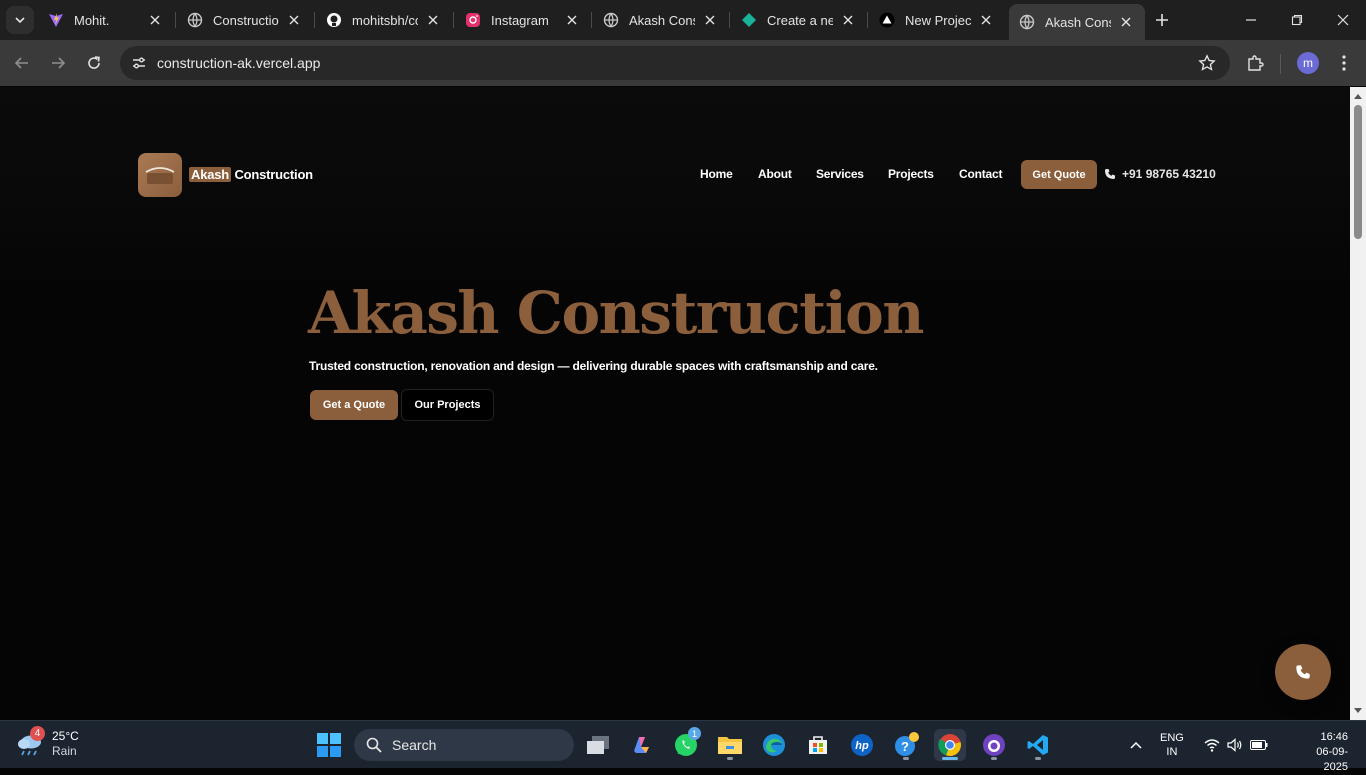 The image size is (1366, 775). I want to click on forward-button, so click(58, 63).